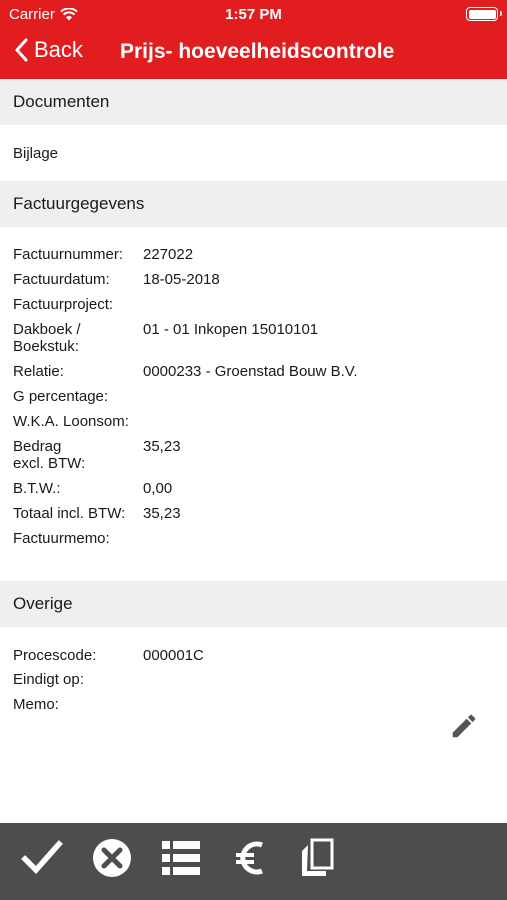  I want to click on attachment-link: Bijlage, so click(35, 153).